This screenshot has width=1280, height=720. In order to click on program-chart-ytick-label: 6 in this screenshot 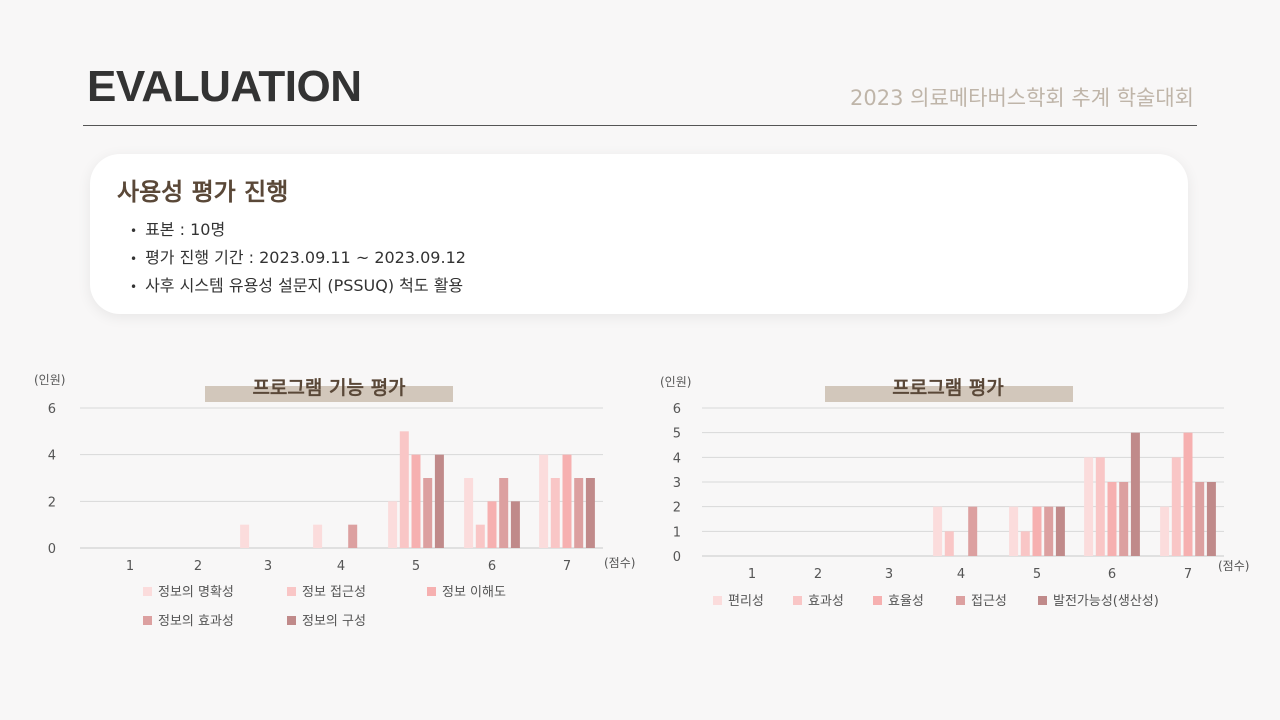, I will do `click(677, 409)`.